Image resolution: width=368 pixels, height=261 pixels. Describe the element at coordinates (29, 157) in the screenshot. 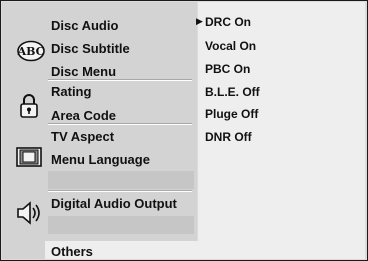

I see `tv-screen-icon` at that location.